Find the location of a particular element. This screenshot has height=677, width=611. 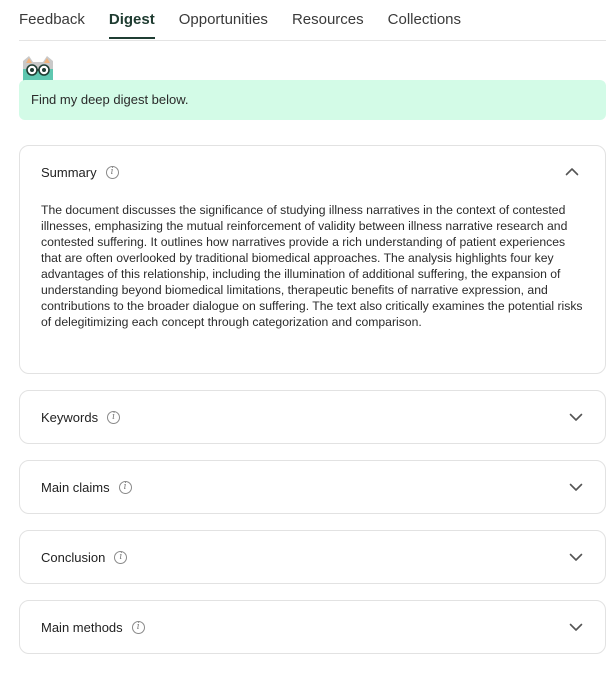

main-claims-title: Main claims is located at coordinates (75, 487).